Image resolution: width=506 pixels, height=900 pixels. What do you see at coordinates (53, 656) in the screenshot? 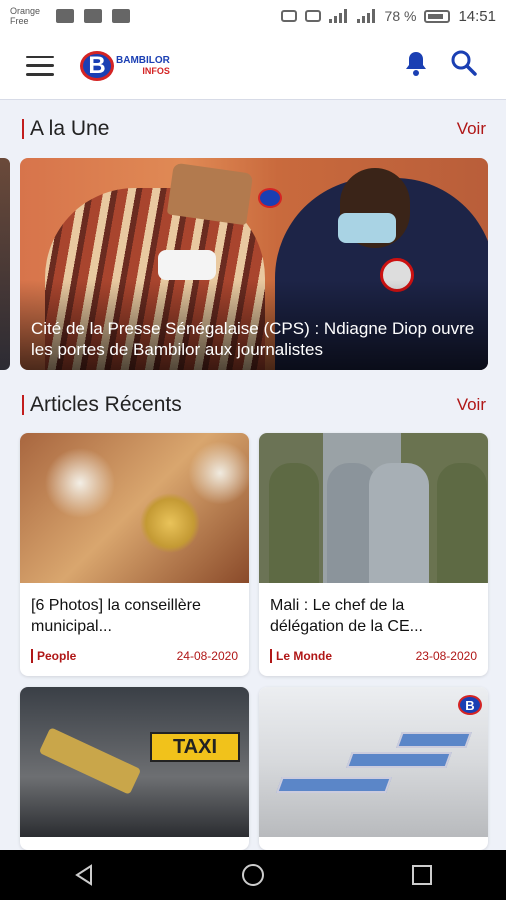
I see `article-category: People` at bounding box center [53, 656].